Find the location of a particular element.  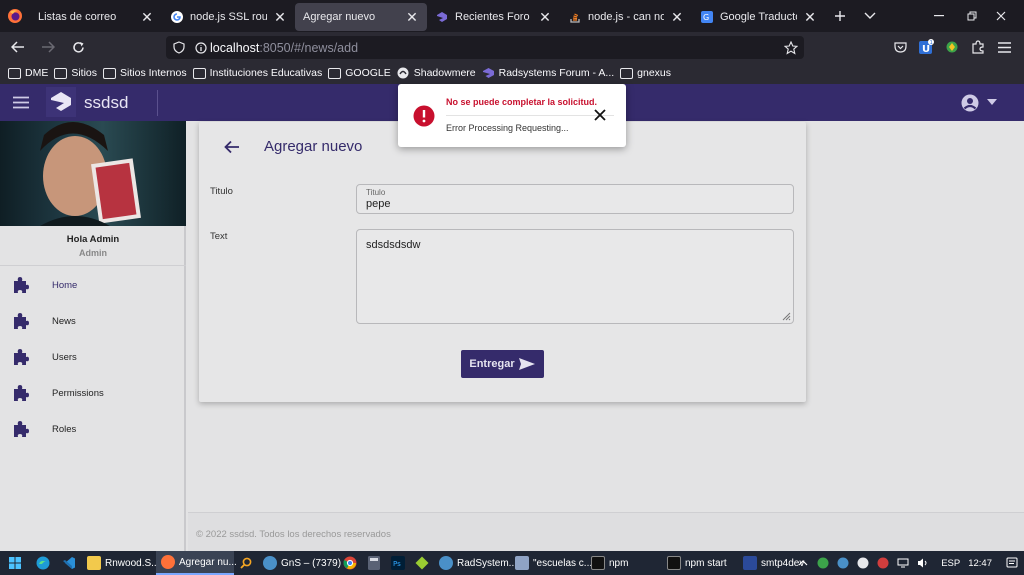

puzzle-piece-icon is located at coordinates (21, 429).